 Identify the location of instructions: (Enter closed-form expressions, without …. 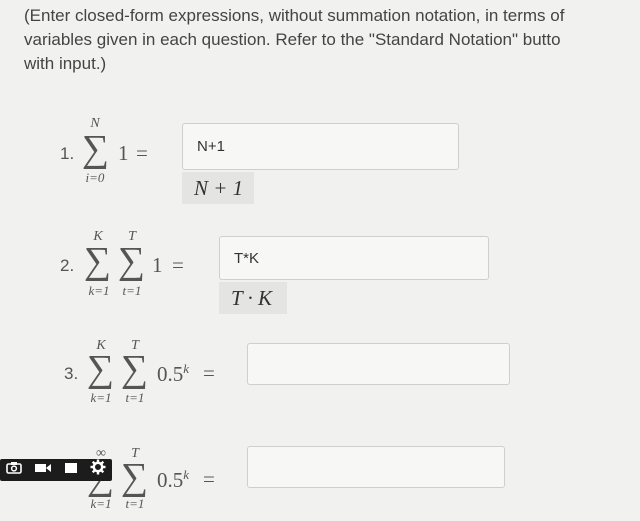
(332, 40).